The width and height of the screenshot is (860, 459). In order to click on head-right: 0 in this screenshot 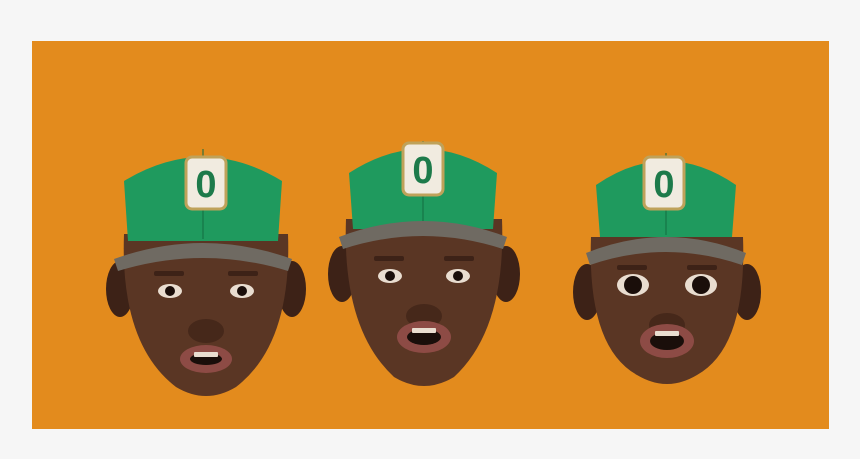, I will do `click(664, 252)`.